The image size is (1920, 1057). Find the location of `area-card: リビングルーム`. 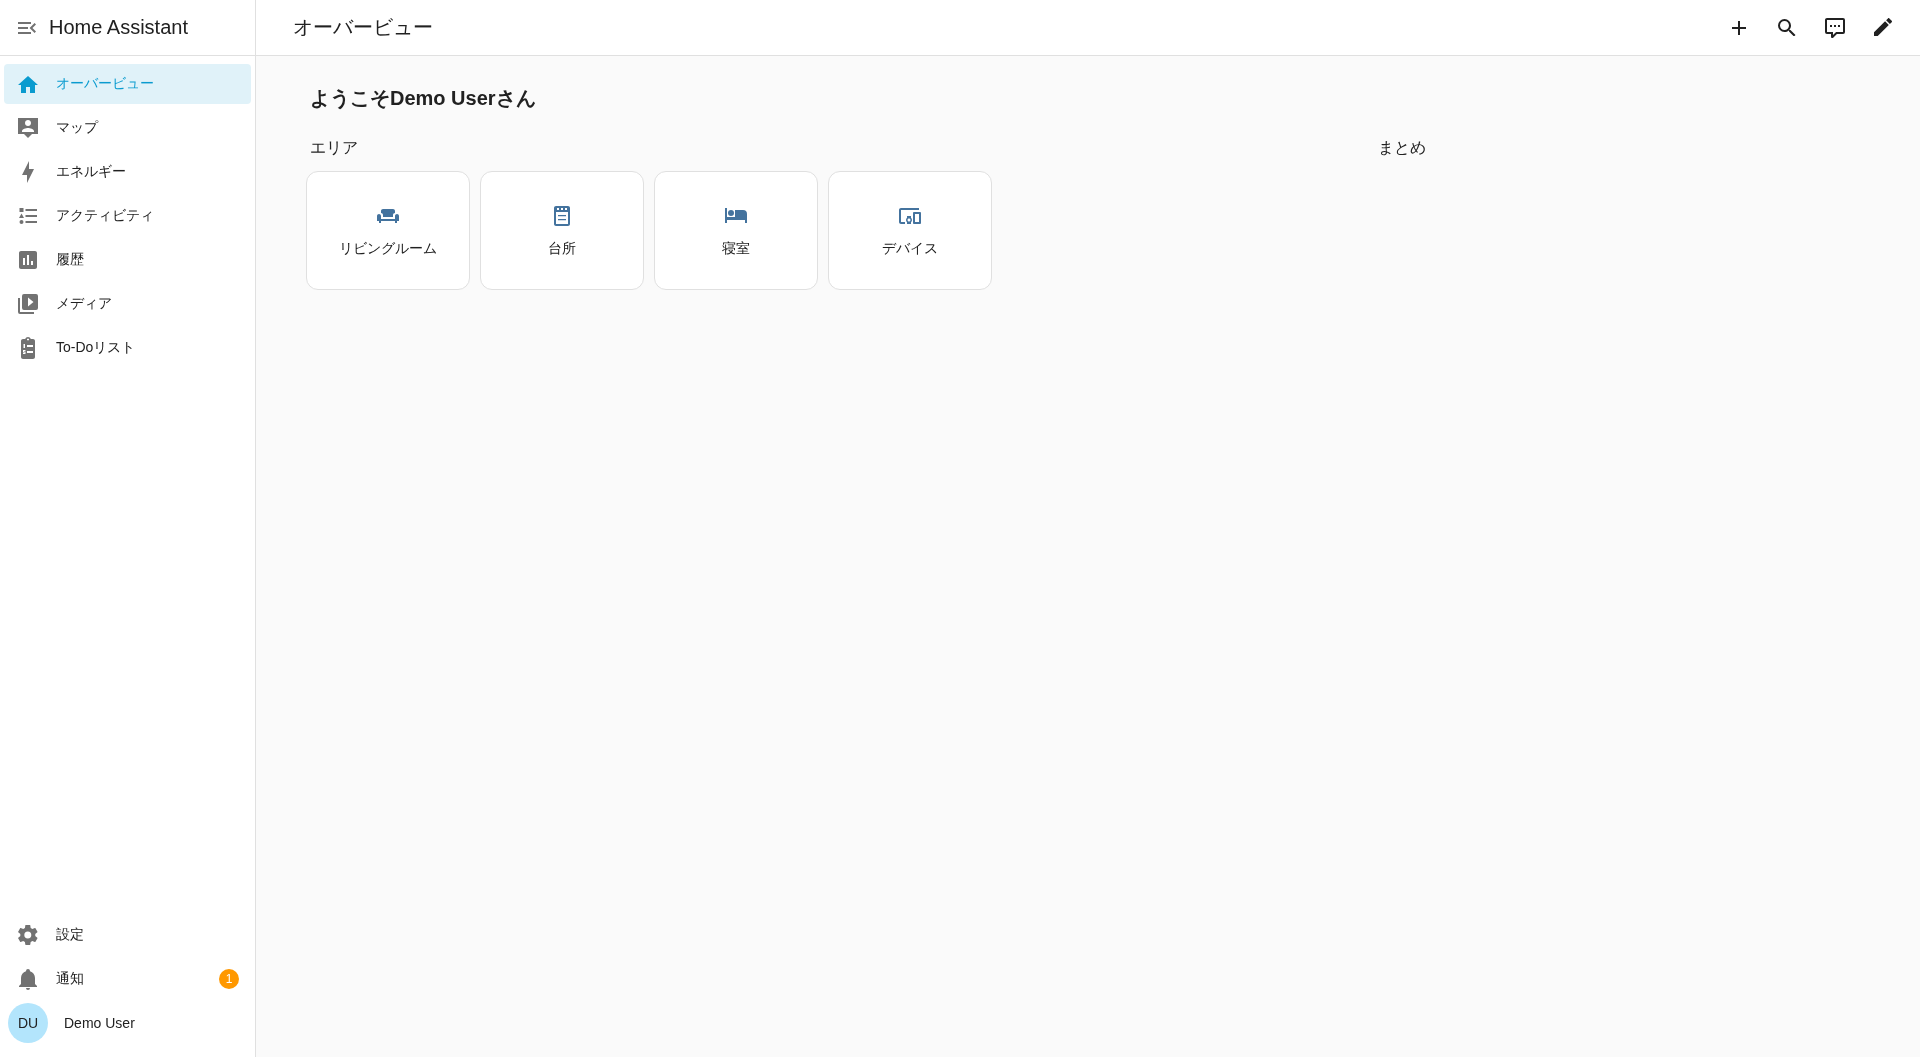

area-card: リビングルーム is located at coordinates (388, 230).